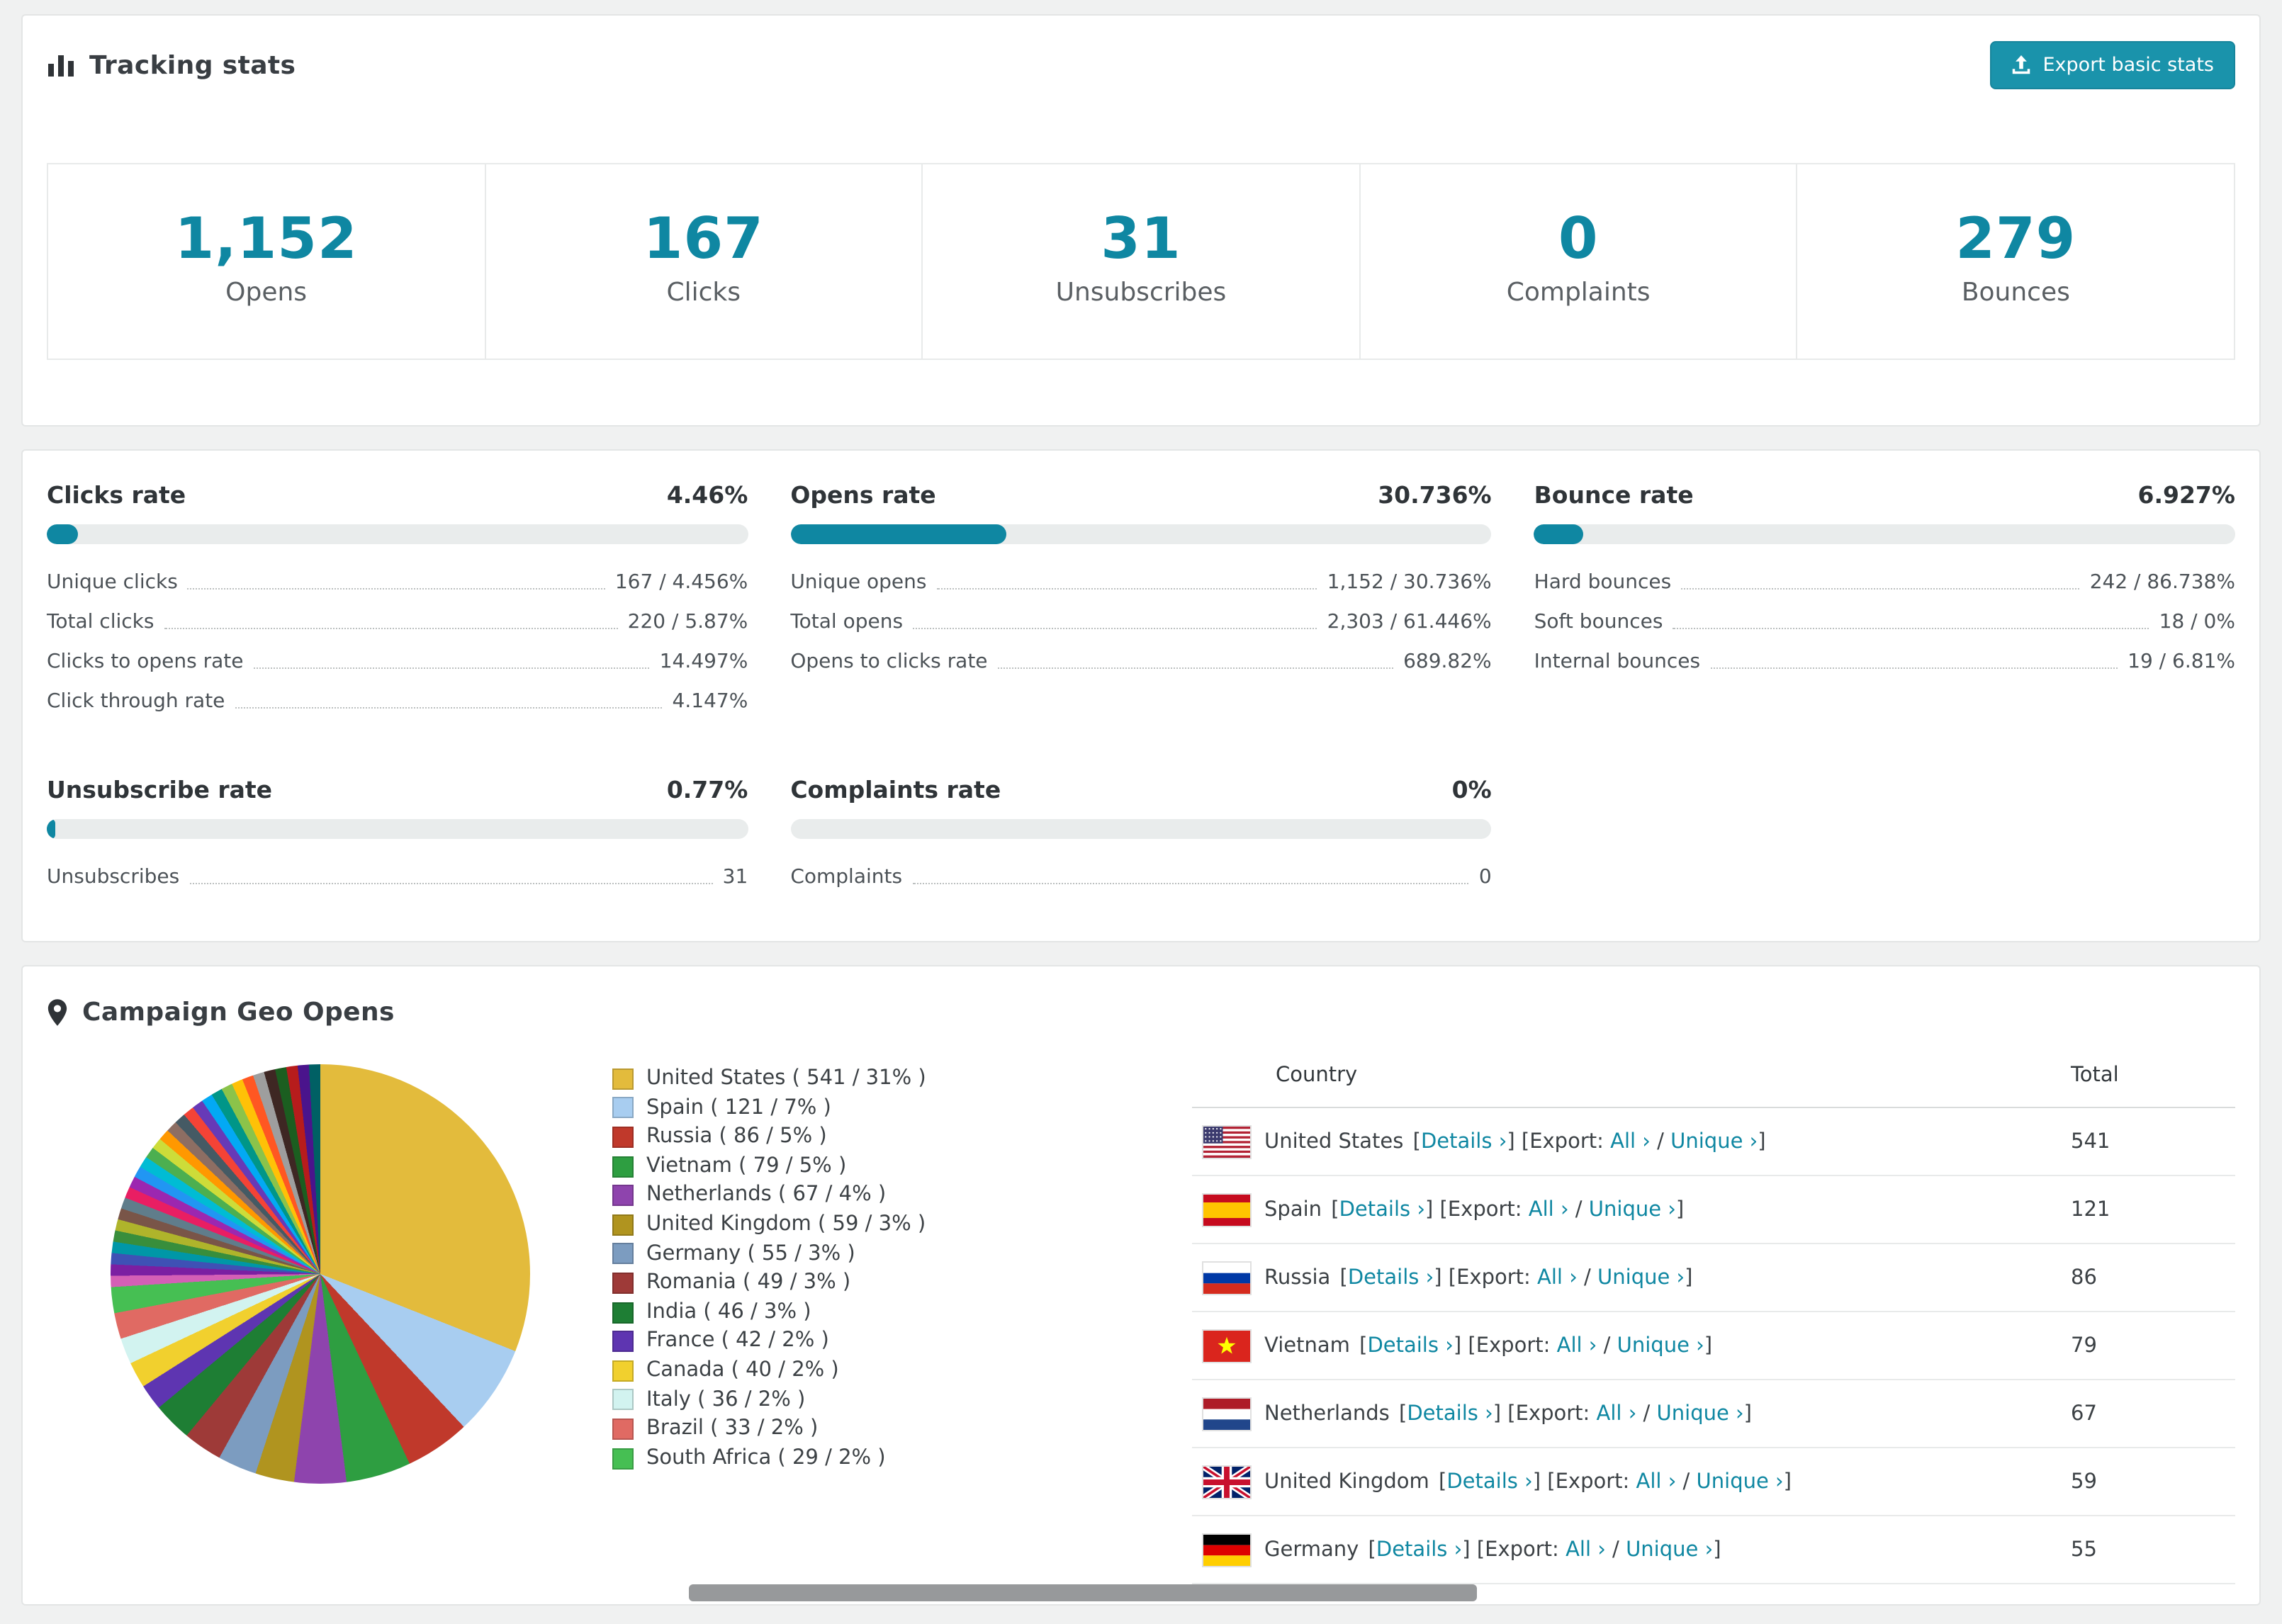 The image size is (2282, 1624). What do you see at coordinates (1489, 1482) in the screenshot?
I see `details-link-united-kingdom: Details ›` at bounding box center [1489, 1482].